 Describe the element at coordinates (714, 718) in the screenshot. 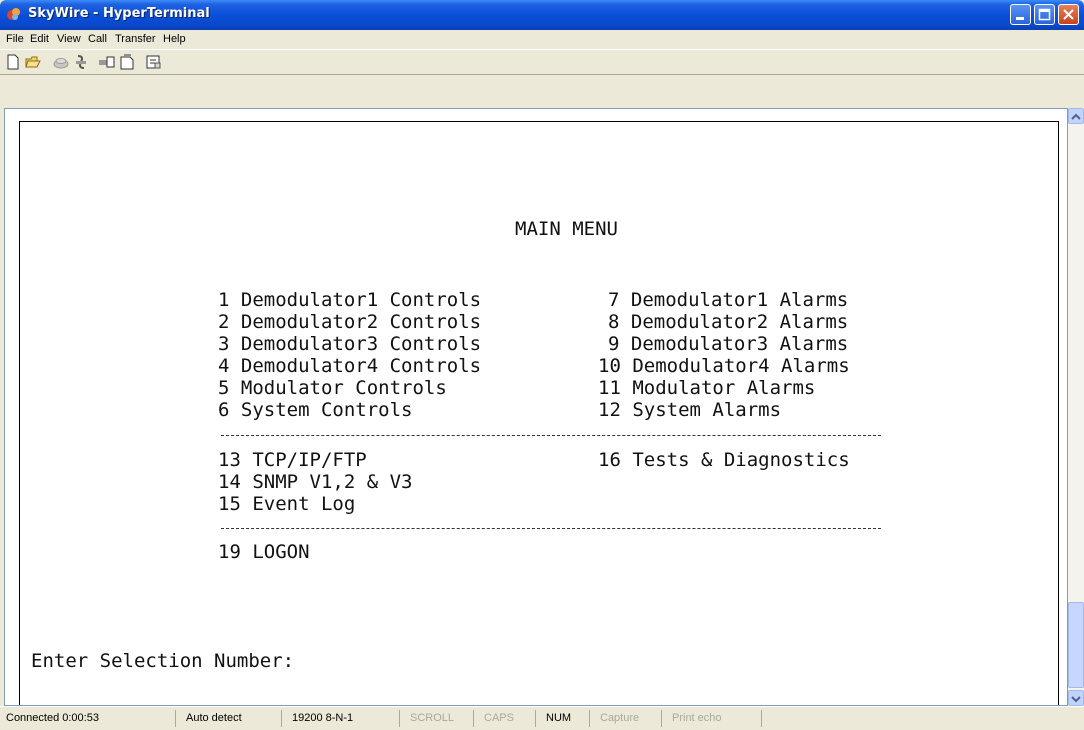

I see `status-print-echo: Print echo` at that location.